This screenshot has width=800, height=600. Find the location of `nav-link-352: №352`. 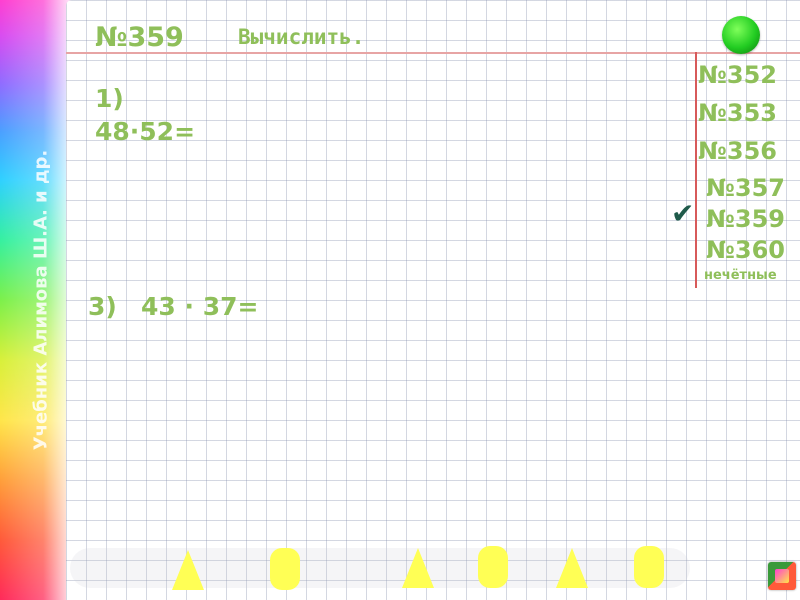

nav-link-352: №352 is located at coordinates (737, 75).